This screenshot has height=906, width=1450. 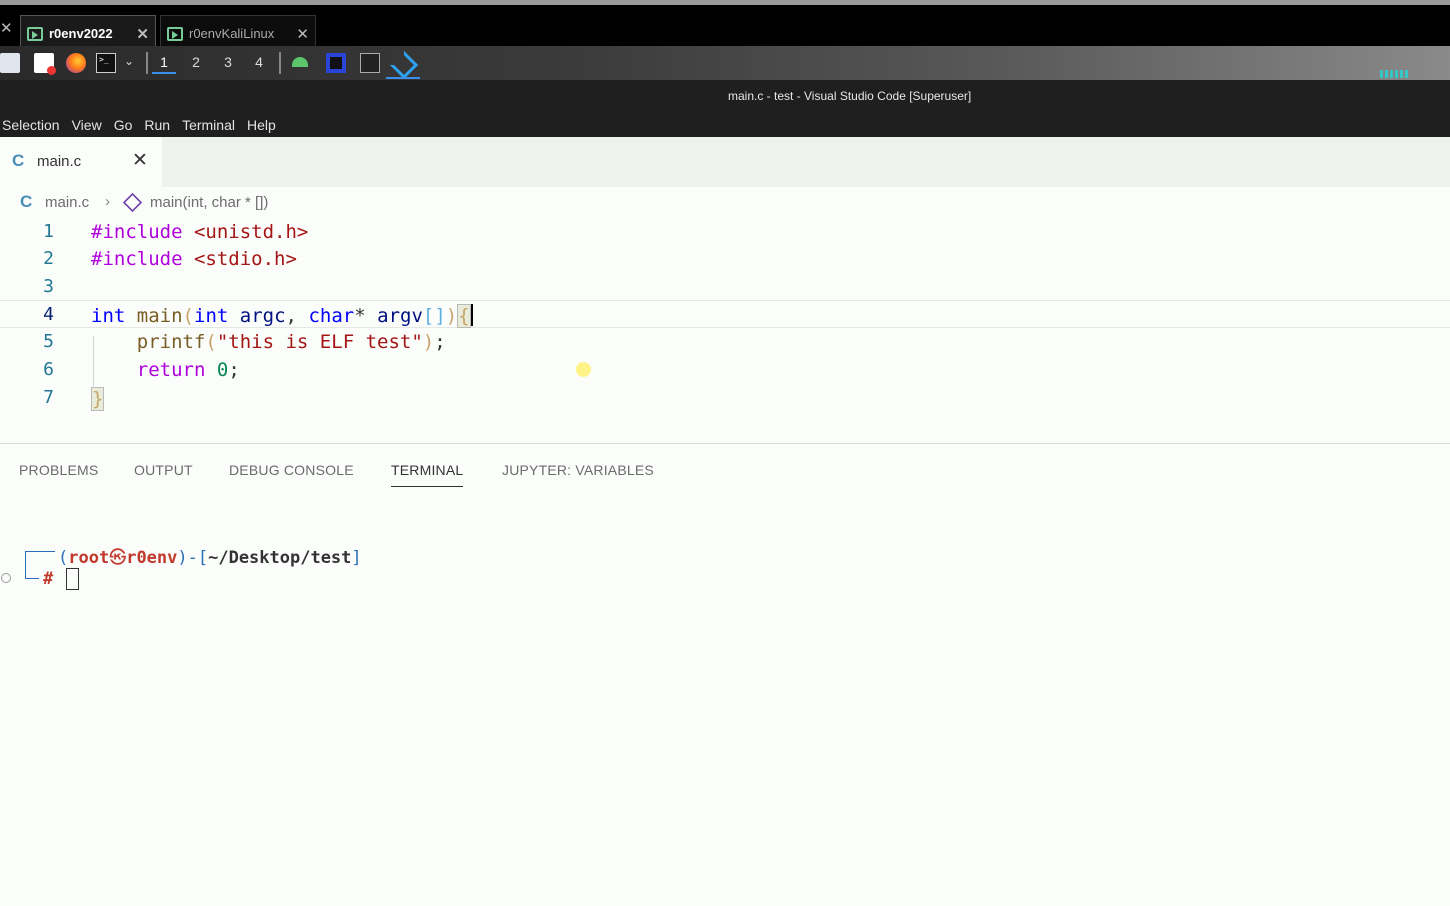 What do you see at coordinates (67, 202) in the screenshot?
I see `breadcrumb-file: main.c` at bounding box center [67, 202].